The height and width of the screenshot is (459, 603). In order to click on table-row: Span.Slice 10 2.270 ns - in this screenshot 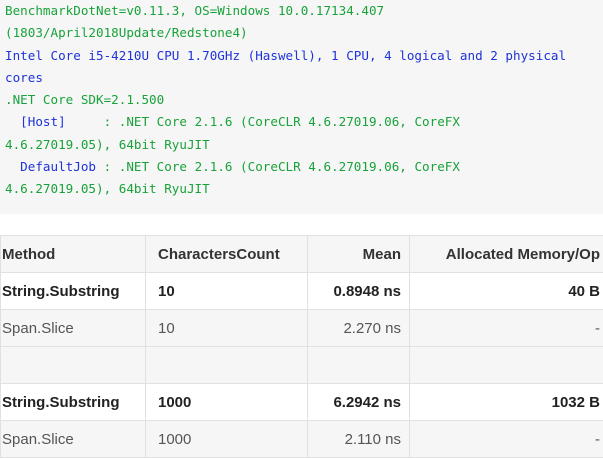, I will do `click(301, 328)`.